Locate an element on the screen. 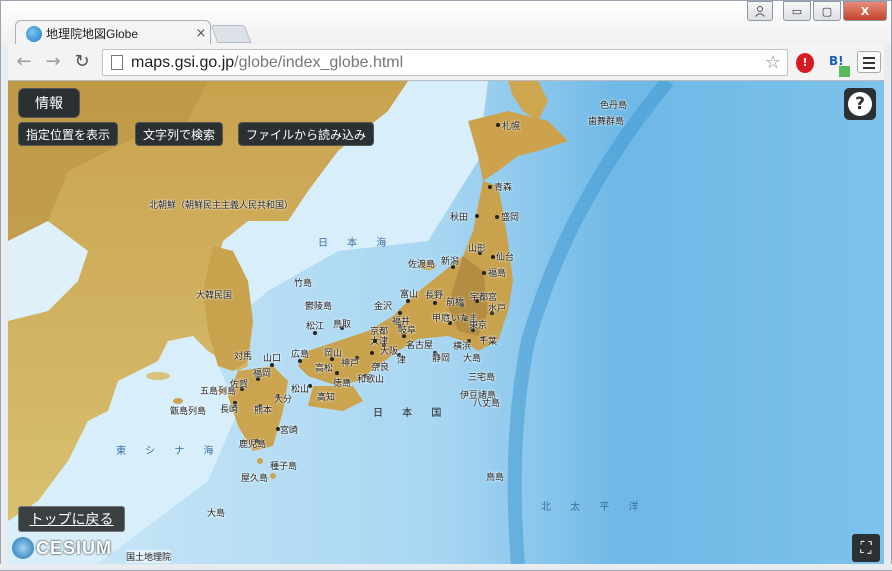  south-korea-label: 大韓民国 is located at coordinates (214, 296).